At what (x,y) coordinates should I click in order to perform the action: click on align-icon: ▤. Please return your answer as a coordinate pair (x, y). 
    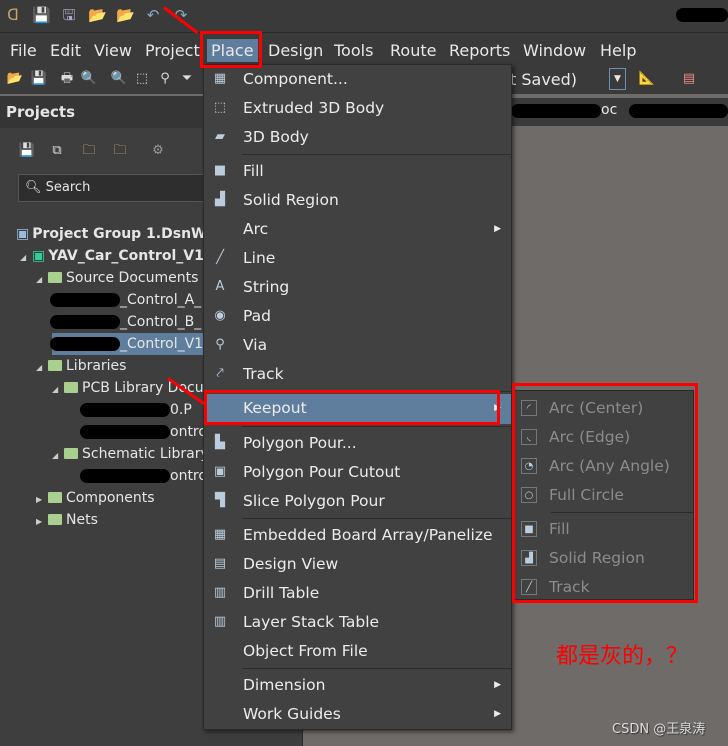
    Looking at the image, I should click on (689, 79).